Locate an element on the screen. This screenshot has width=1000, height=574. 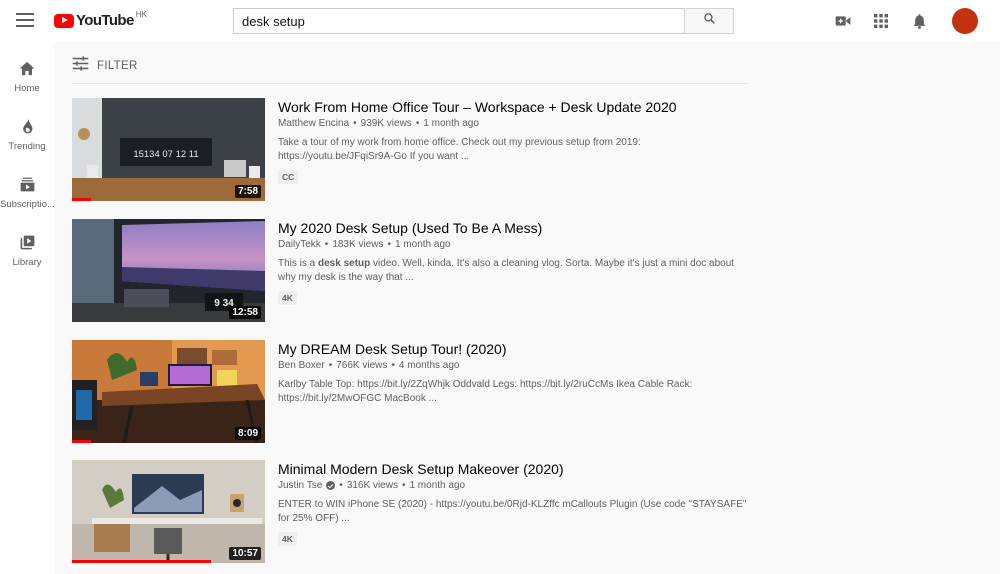
logo-region: HK is located at coordinates (141, 14).